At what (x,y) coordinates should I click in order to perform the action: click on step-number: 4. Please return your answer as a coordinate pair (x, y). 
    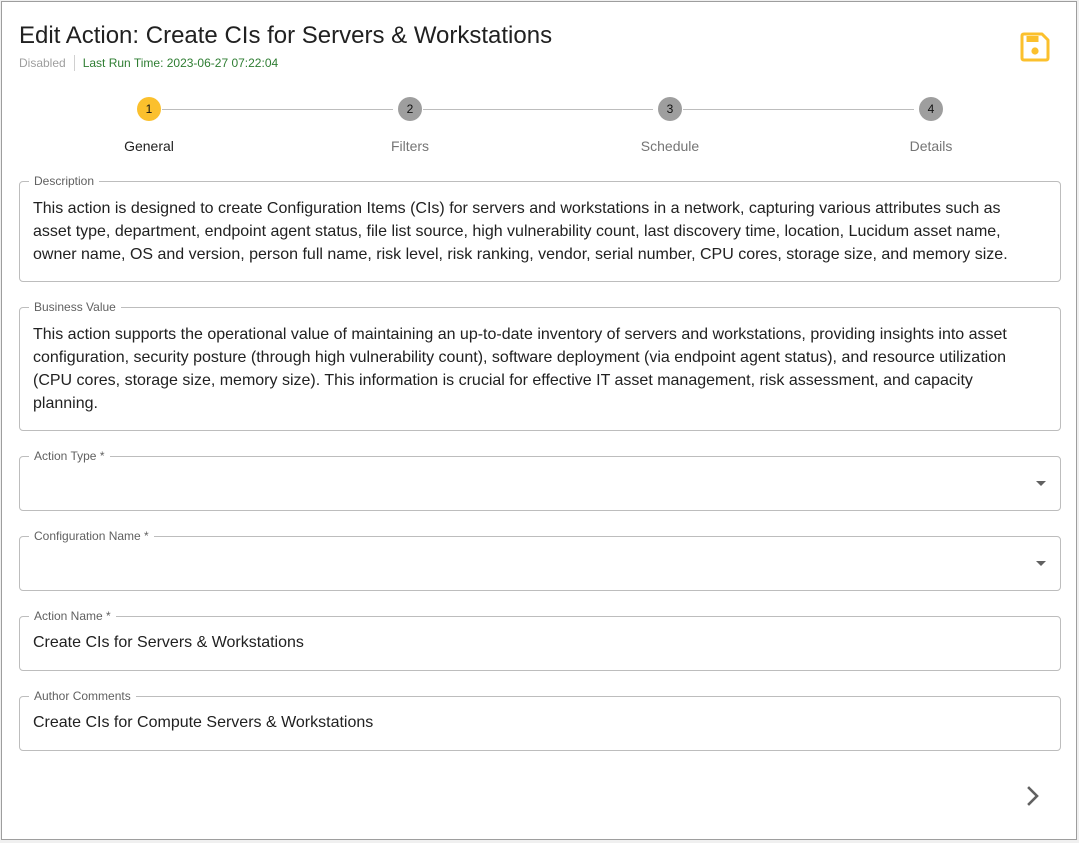
    Looking at the image, I should click on (931, 109).